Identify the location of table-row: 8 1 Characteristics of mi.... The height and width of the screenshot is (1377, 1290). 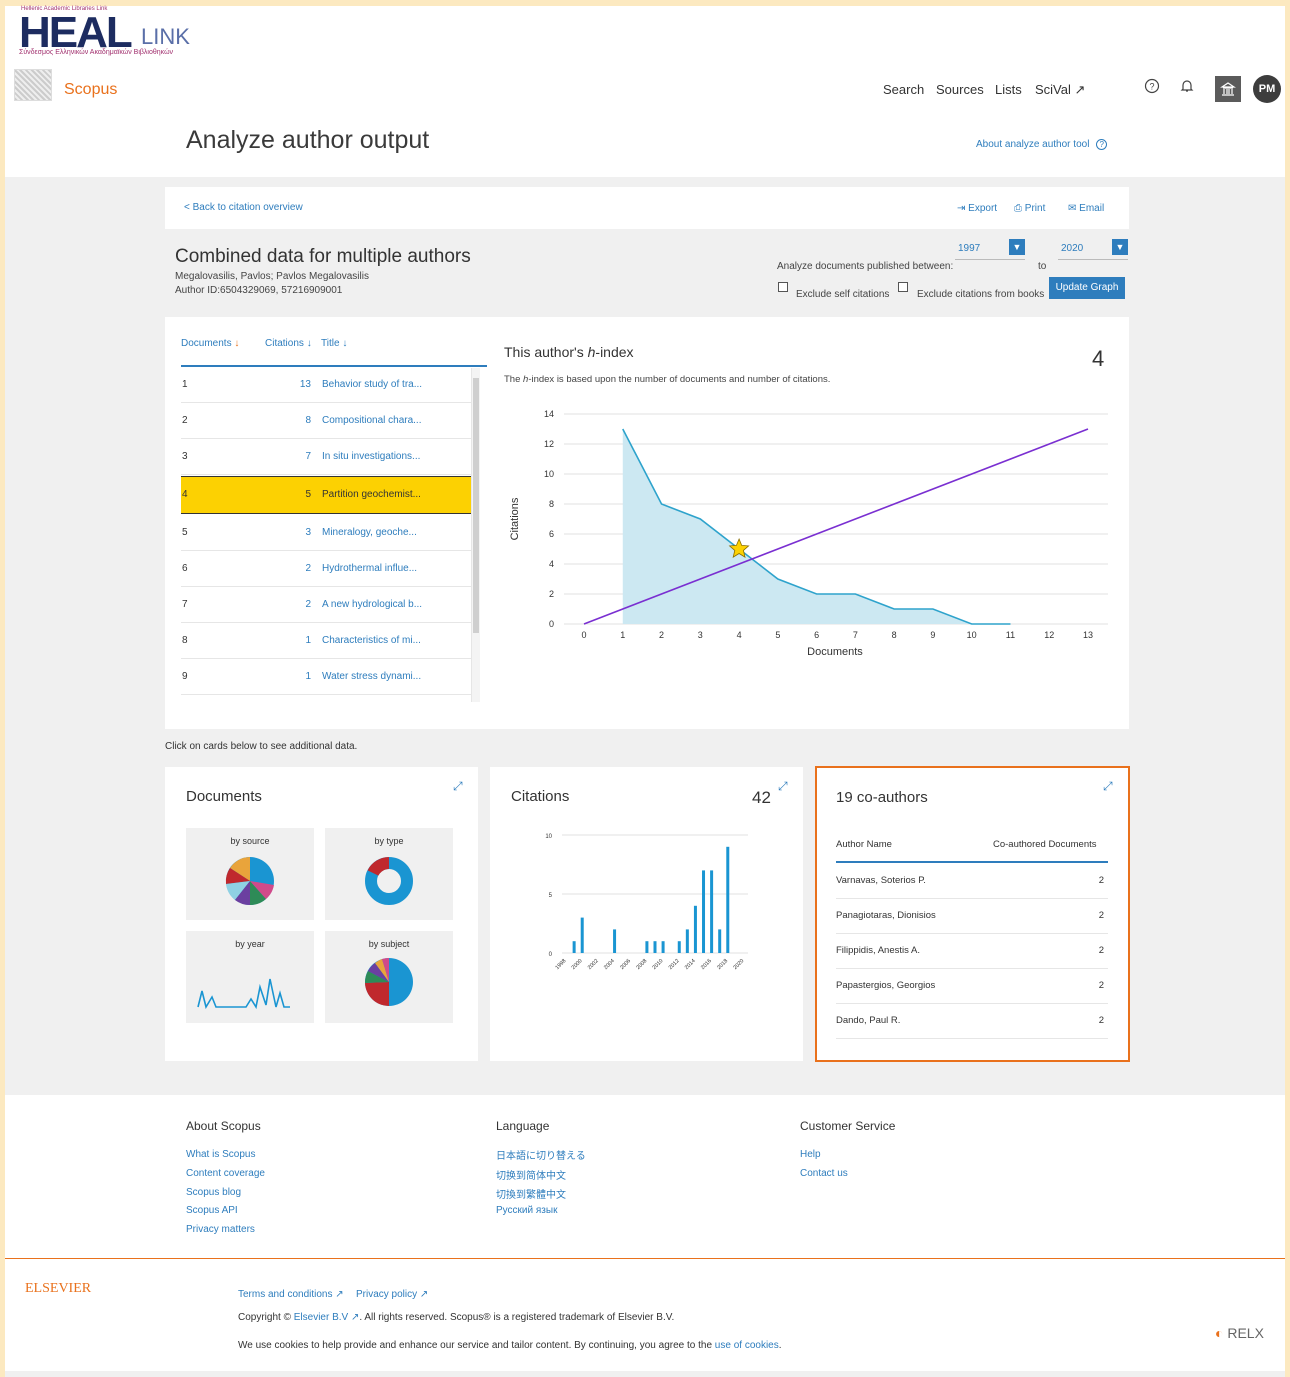
(329, 641).